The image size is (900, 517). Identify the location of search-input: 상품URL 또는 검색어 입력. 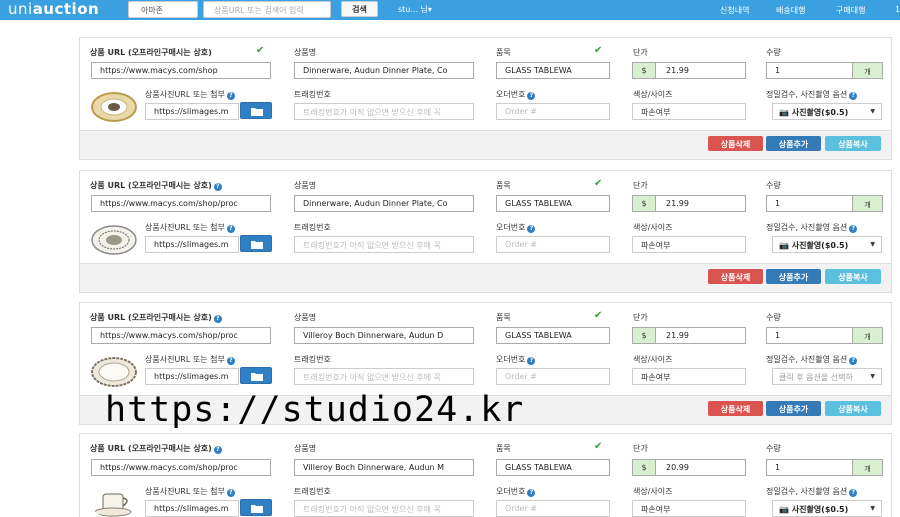
(267, 9).